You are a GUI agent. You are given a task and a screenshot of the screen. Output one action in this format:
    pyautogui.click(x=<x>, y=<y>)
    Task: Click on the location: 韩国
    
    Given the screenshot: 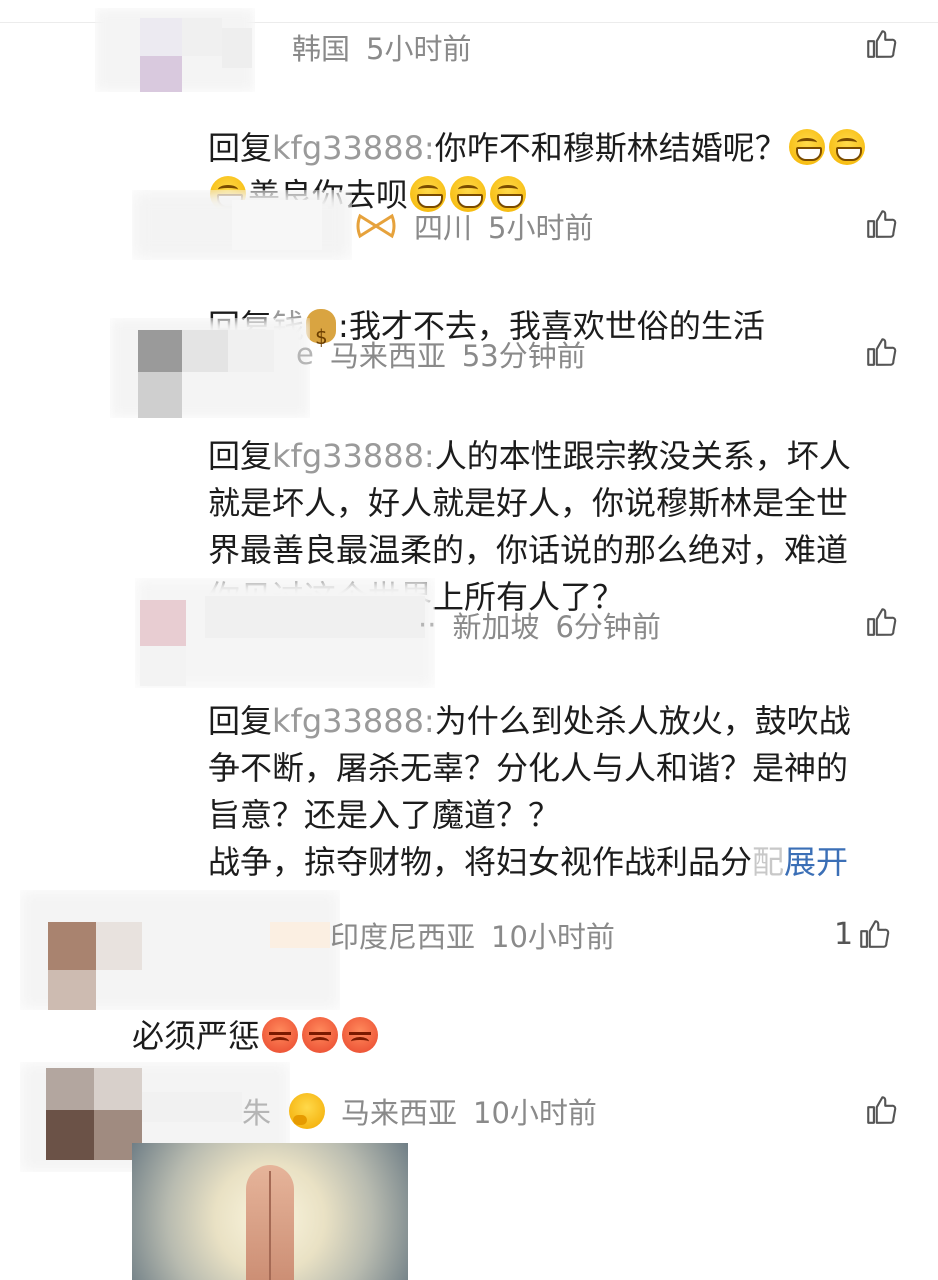 What is the action you would take?
    pyautogui.click(x=321, y=49)
    